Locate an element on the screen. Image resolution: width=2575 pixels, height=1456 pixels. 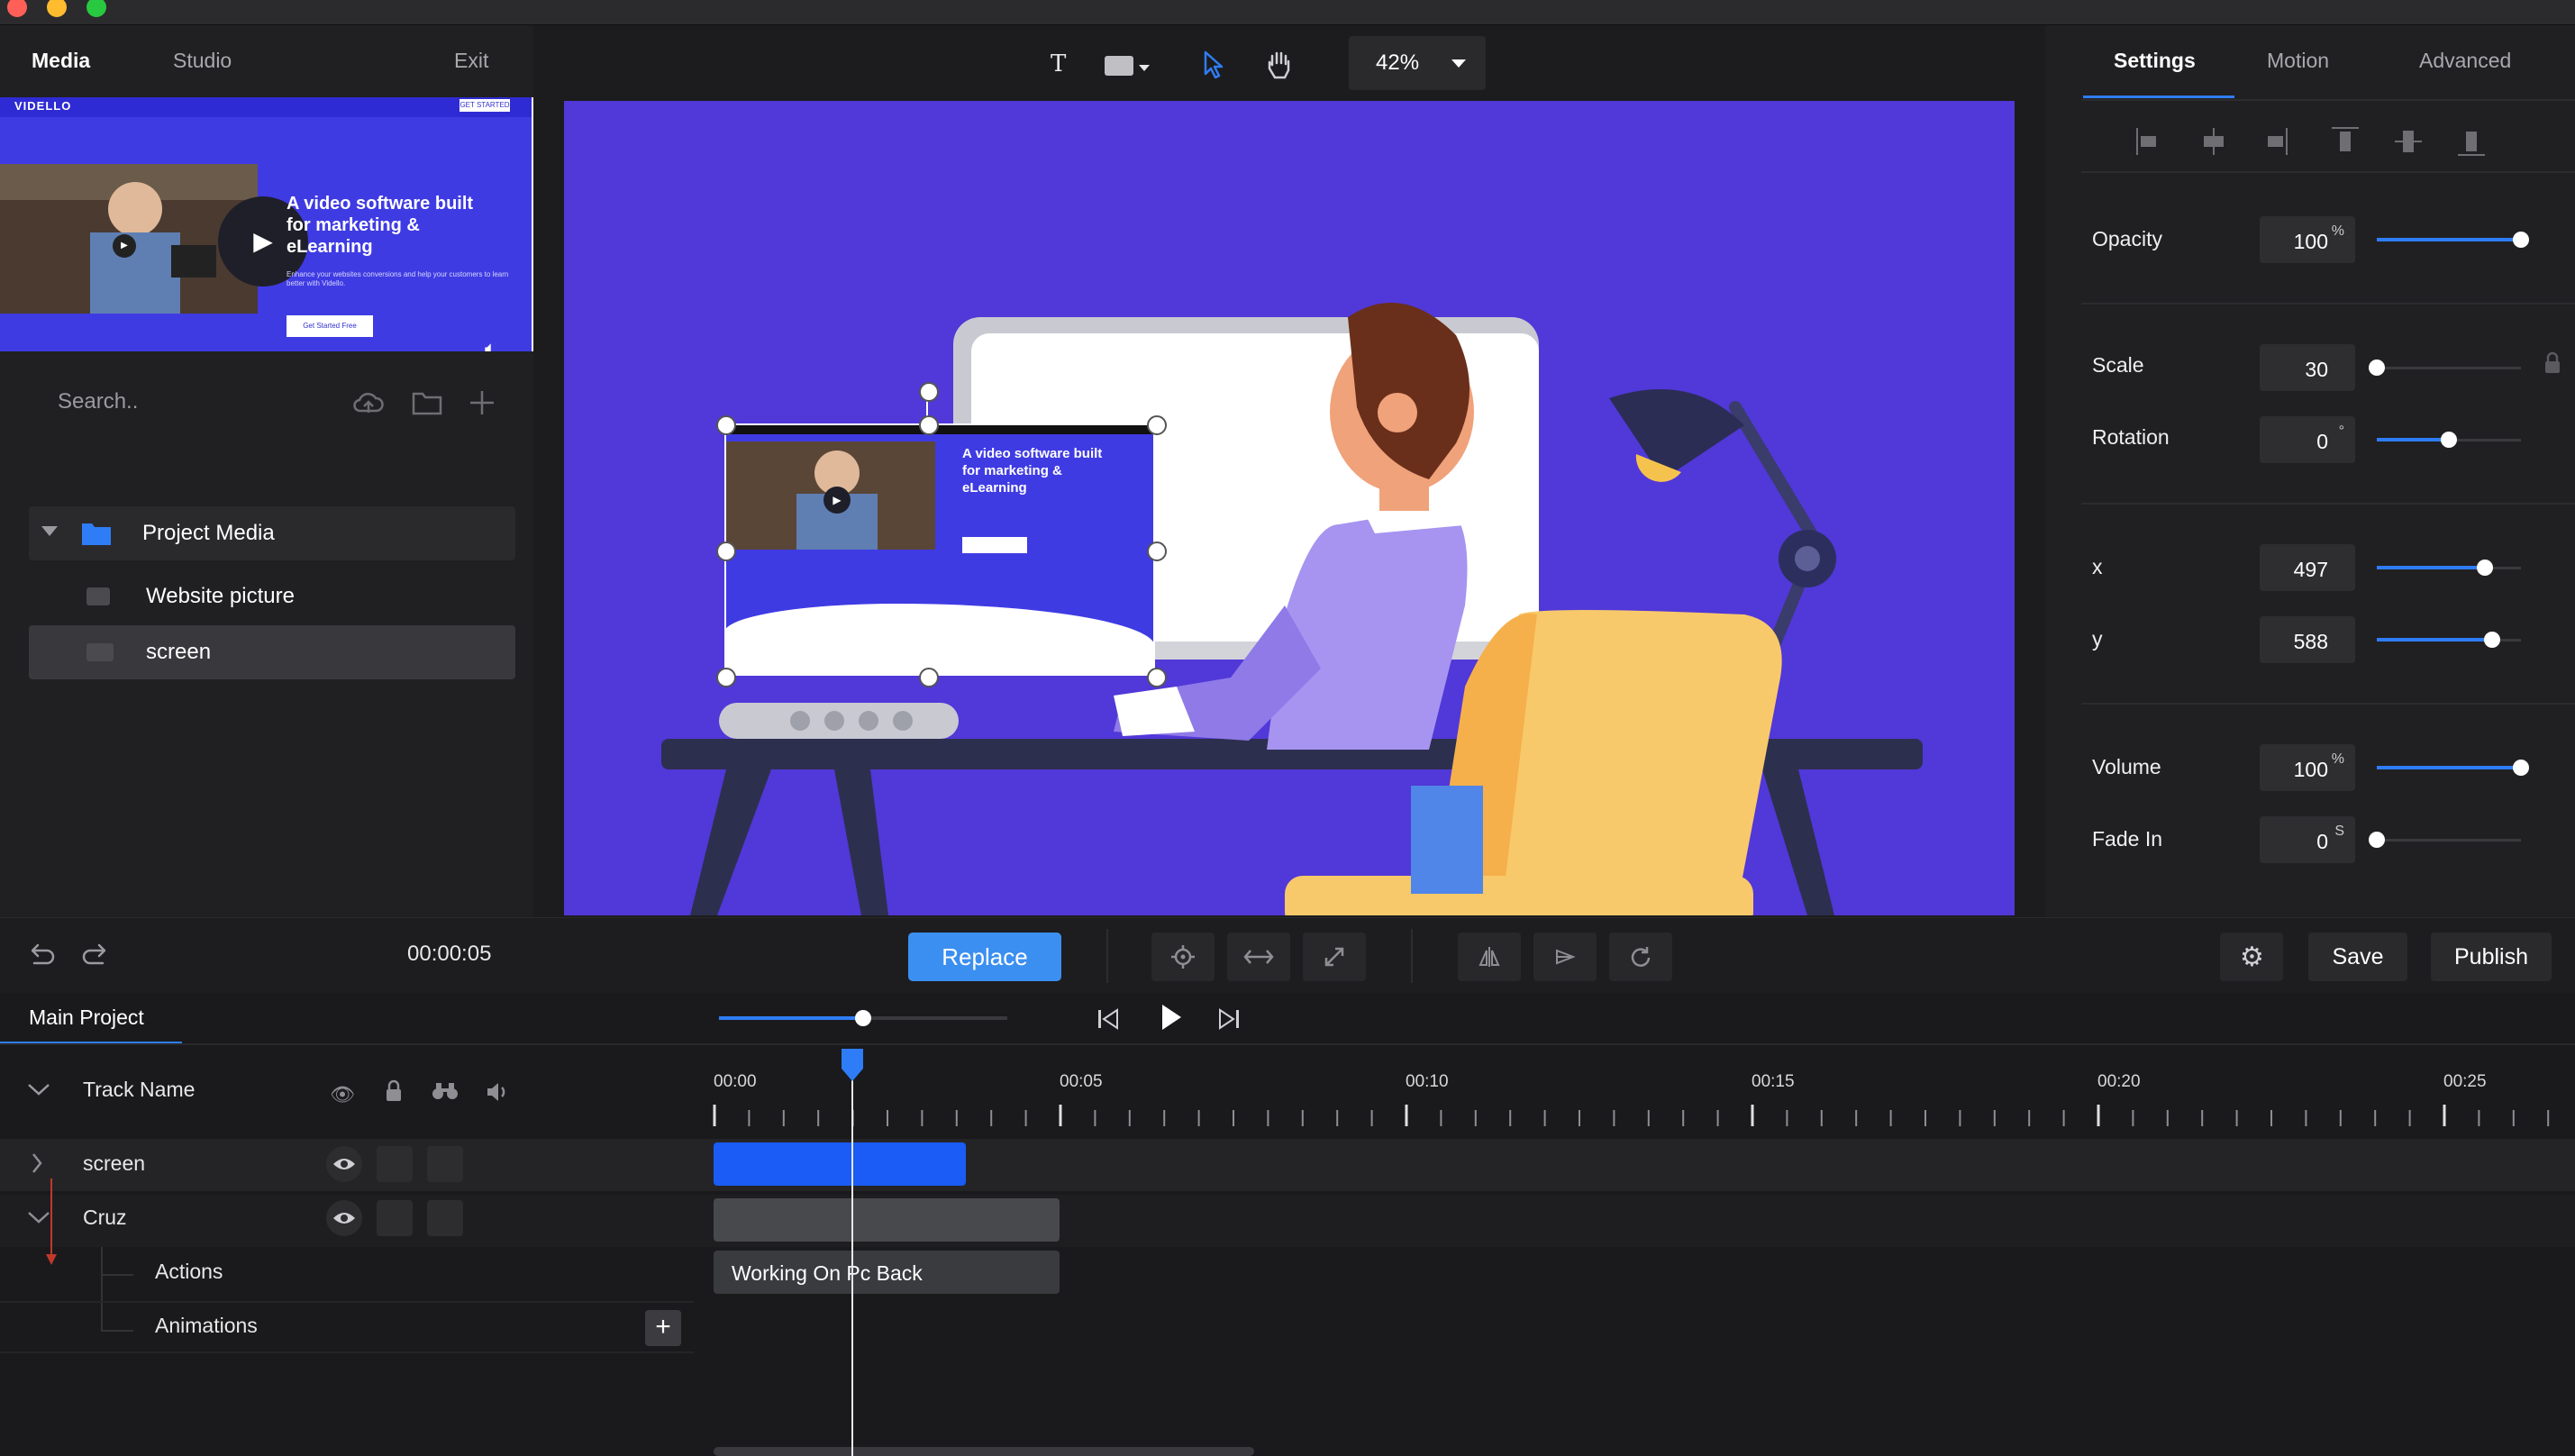
resize-handle-bl is located at coordinates (726, 677).